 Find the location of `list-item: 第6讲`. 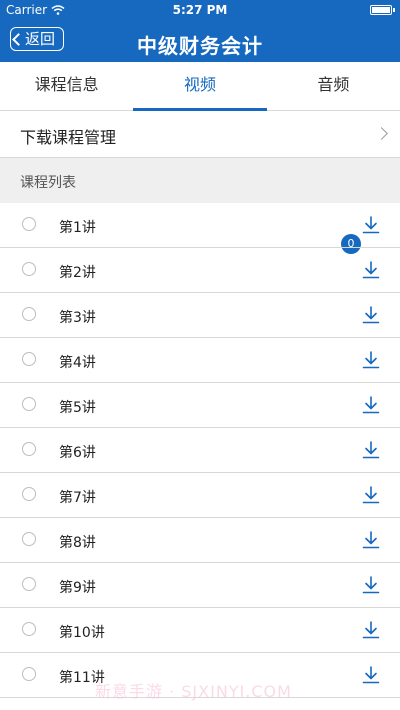

list-item: 第6讲 is located at coordinates (200, 450).